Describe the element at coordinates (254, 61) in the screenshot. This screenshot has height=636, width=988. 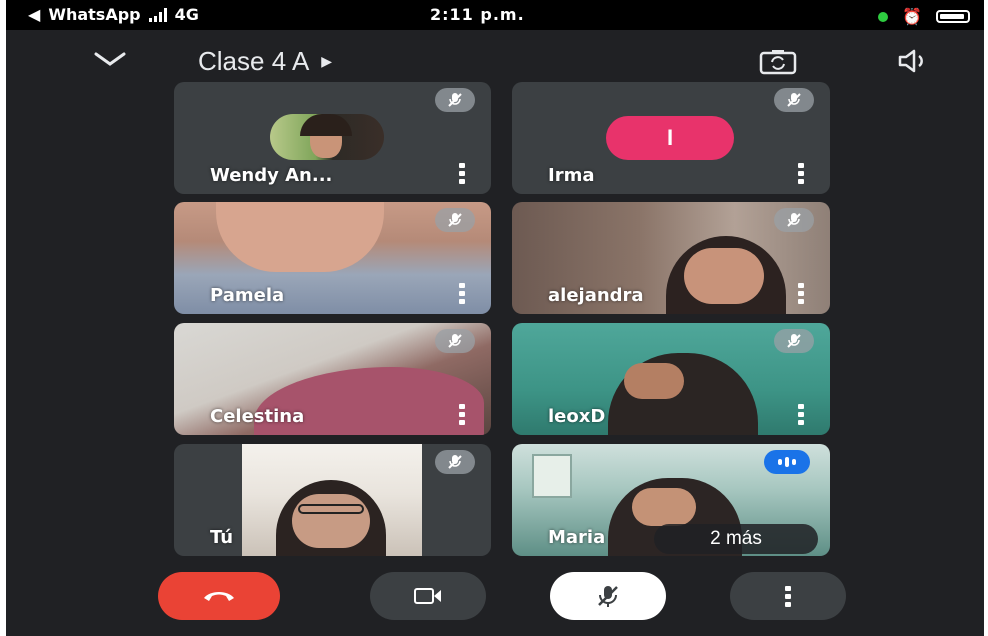
I see `call-title: Clase 4 A` at that location.